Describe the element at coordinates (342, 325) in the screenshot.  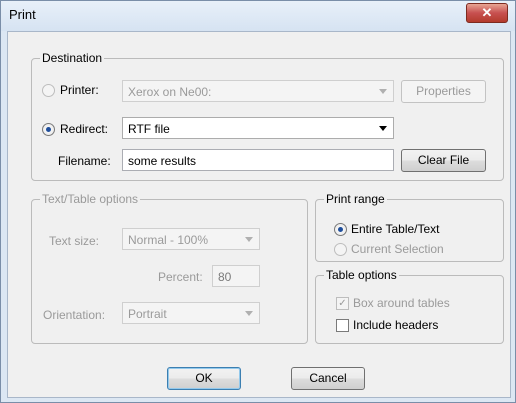
I see `include-headers-checkbox` at that location.